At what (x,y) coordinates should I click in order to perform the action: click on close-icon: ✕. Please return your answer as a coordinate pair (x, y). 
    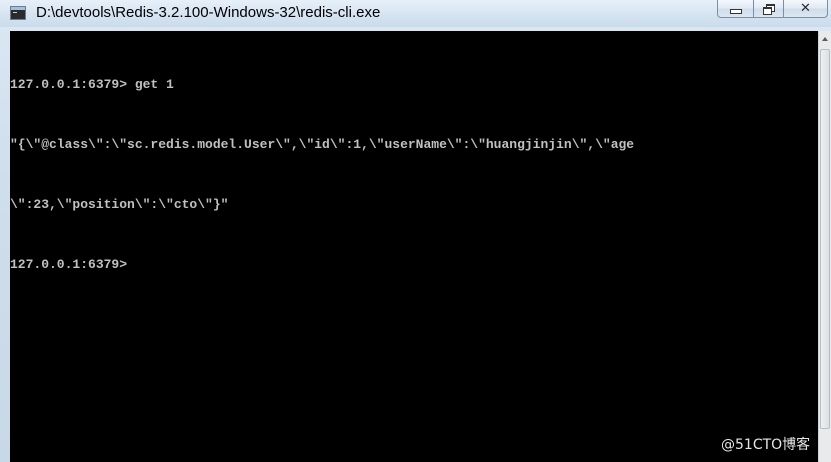
    Looking at the image, I should click on (805, 8).